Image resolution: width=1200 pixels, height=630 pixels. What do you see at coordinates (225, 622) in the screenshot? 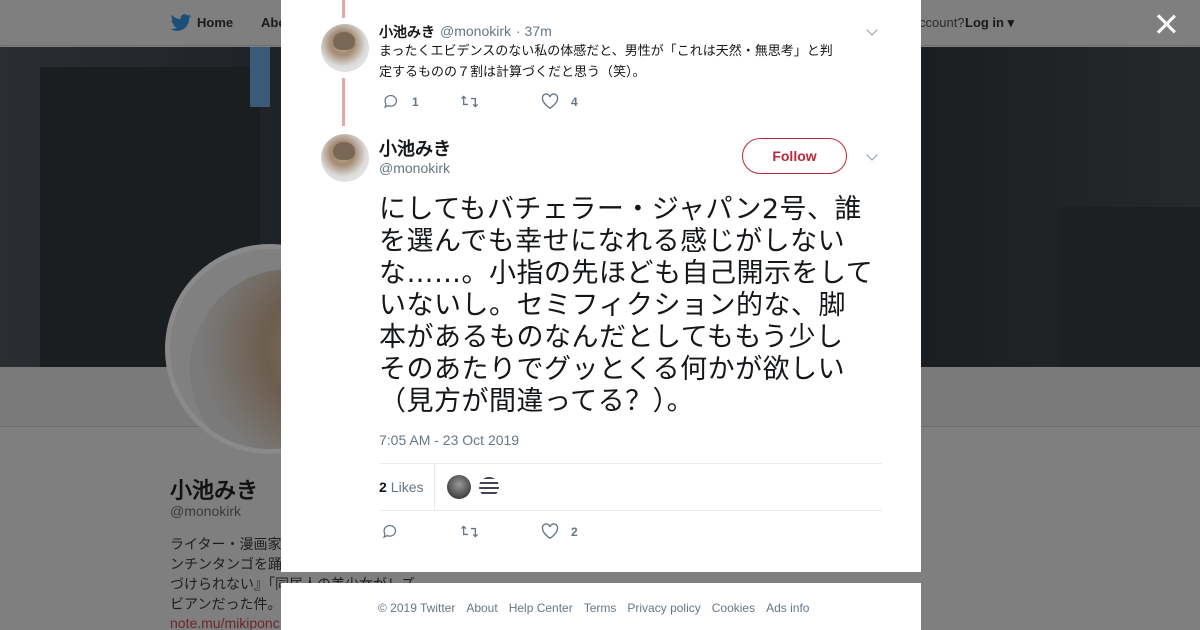
I see `profile-link: note.mu/mikiponc` at bounding box center [225, 622].